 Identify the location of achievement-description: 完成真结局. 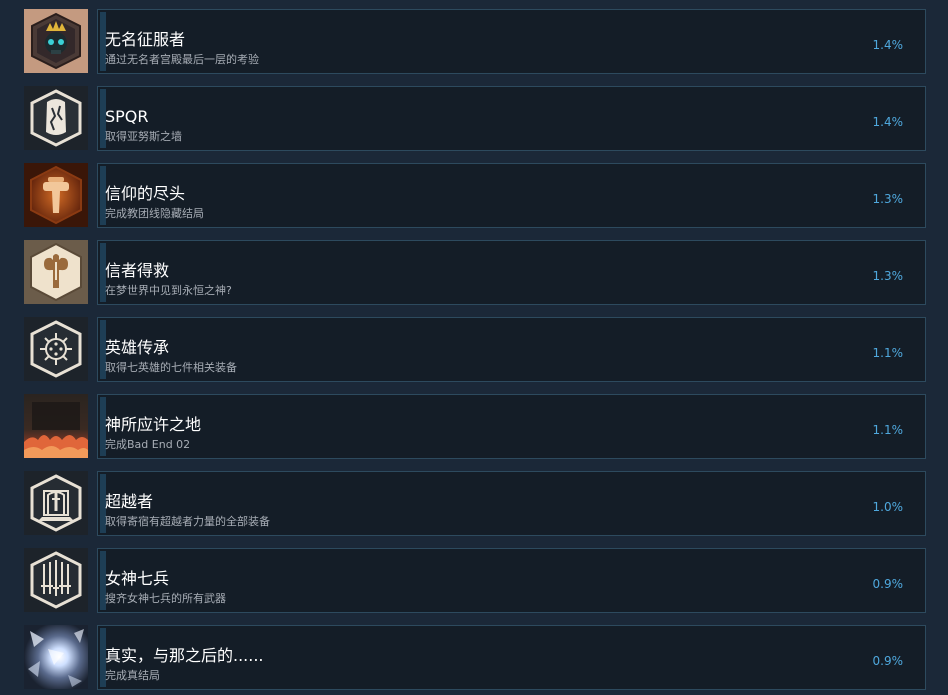
(132, 675).